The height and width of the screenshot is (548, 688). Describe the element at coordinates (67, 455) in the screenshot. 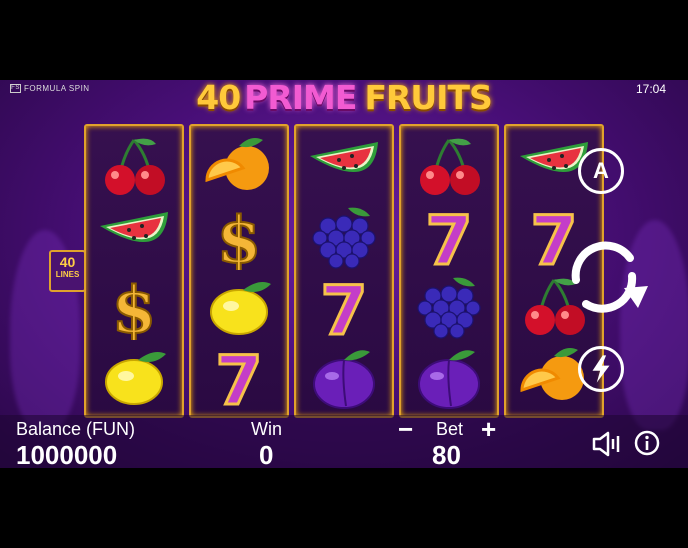

I see `balance-value: 1000000` at that location.